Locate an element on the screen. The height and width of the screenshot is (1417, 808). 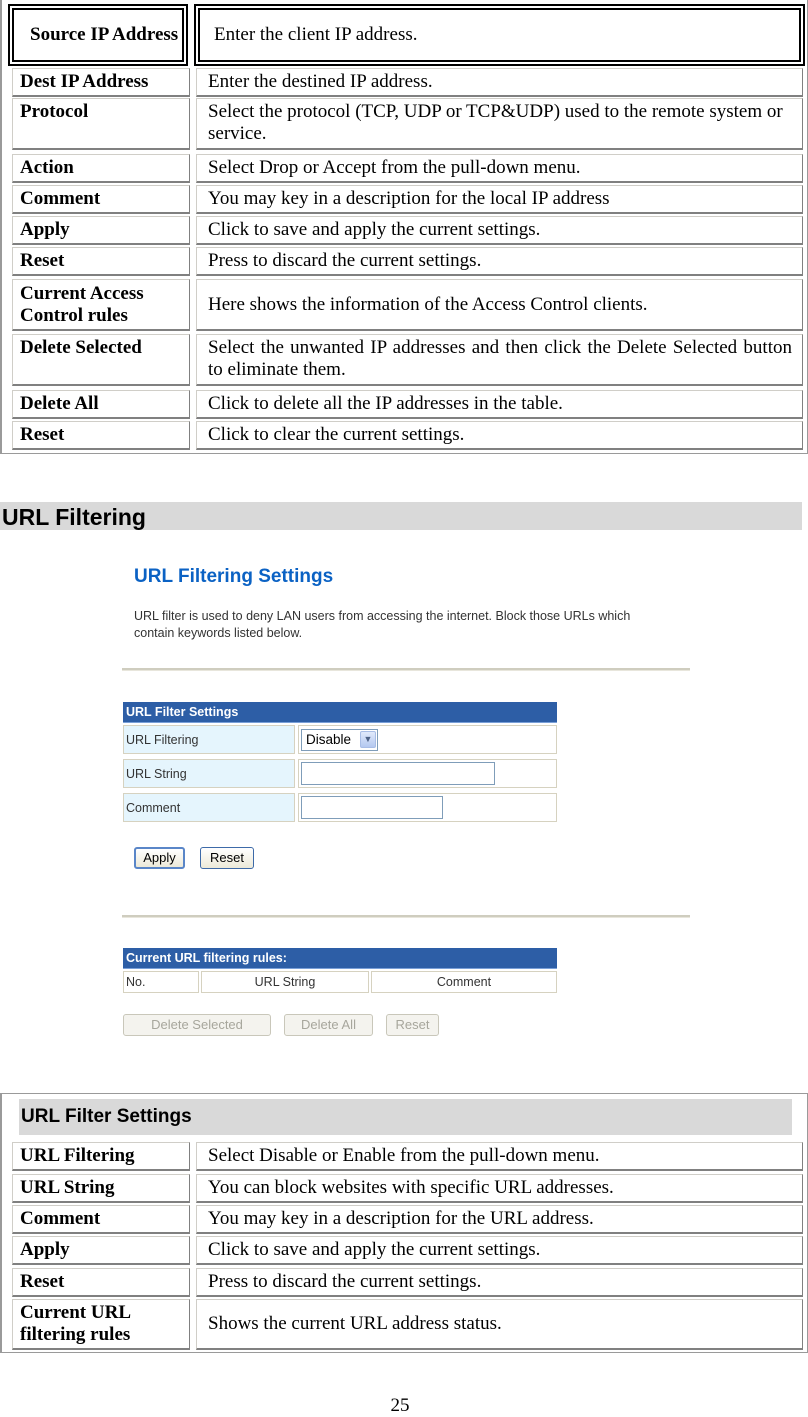
rules-column-headers: No. URL String Comment is located at coordinates (340, 981).